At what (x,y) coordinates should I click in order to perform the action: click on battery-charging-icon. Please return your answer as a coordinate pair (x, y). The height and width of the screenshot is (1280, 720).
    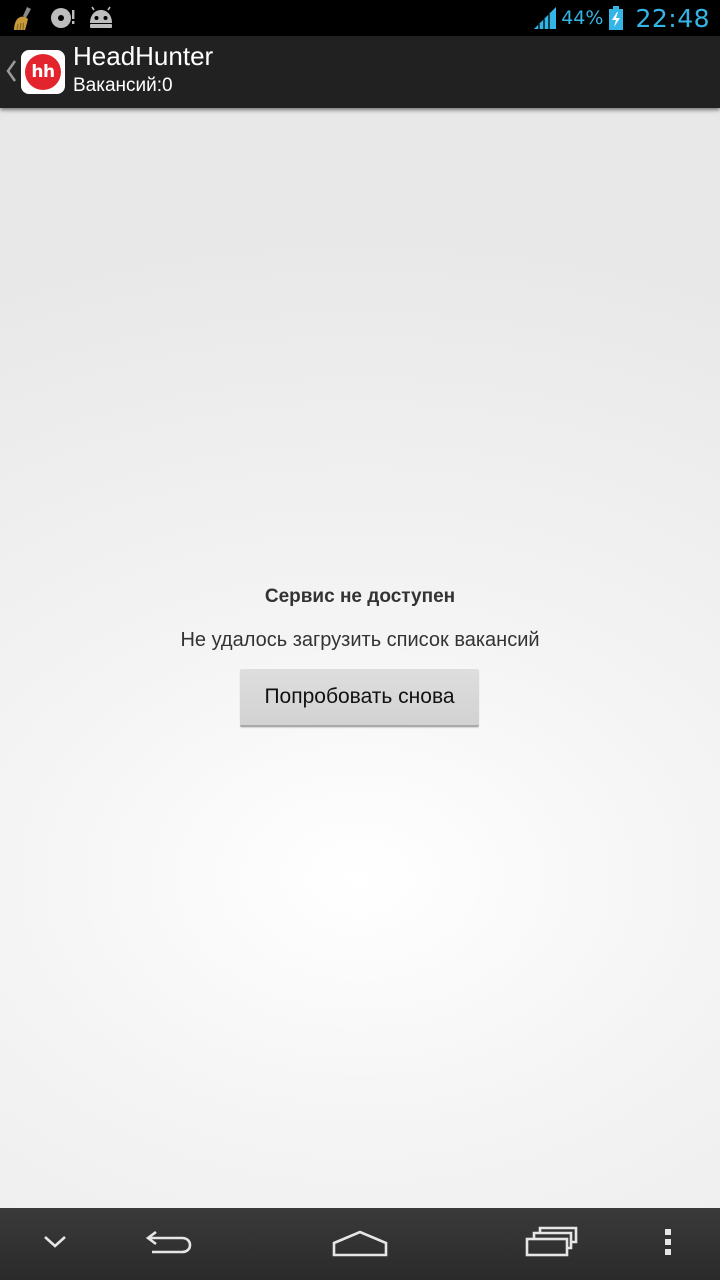
    Looking at the image, I should click on (616, 18).